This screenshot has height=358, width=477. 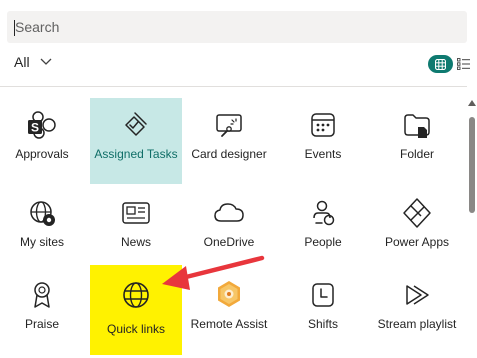 I want to click on clock-icon, so click(x=323, y=295).